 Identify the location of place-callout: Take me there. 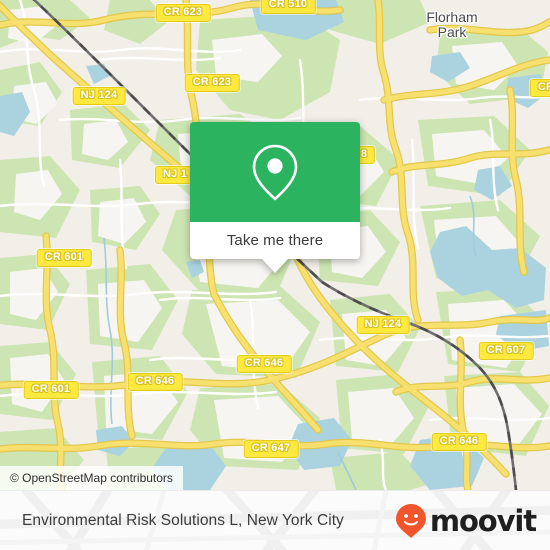
(275, 197).